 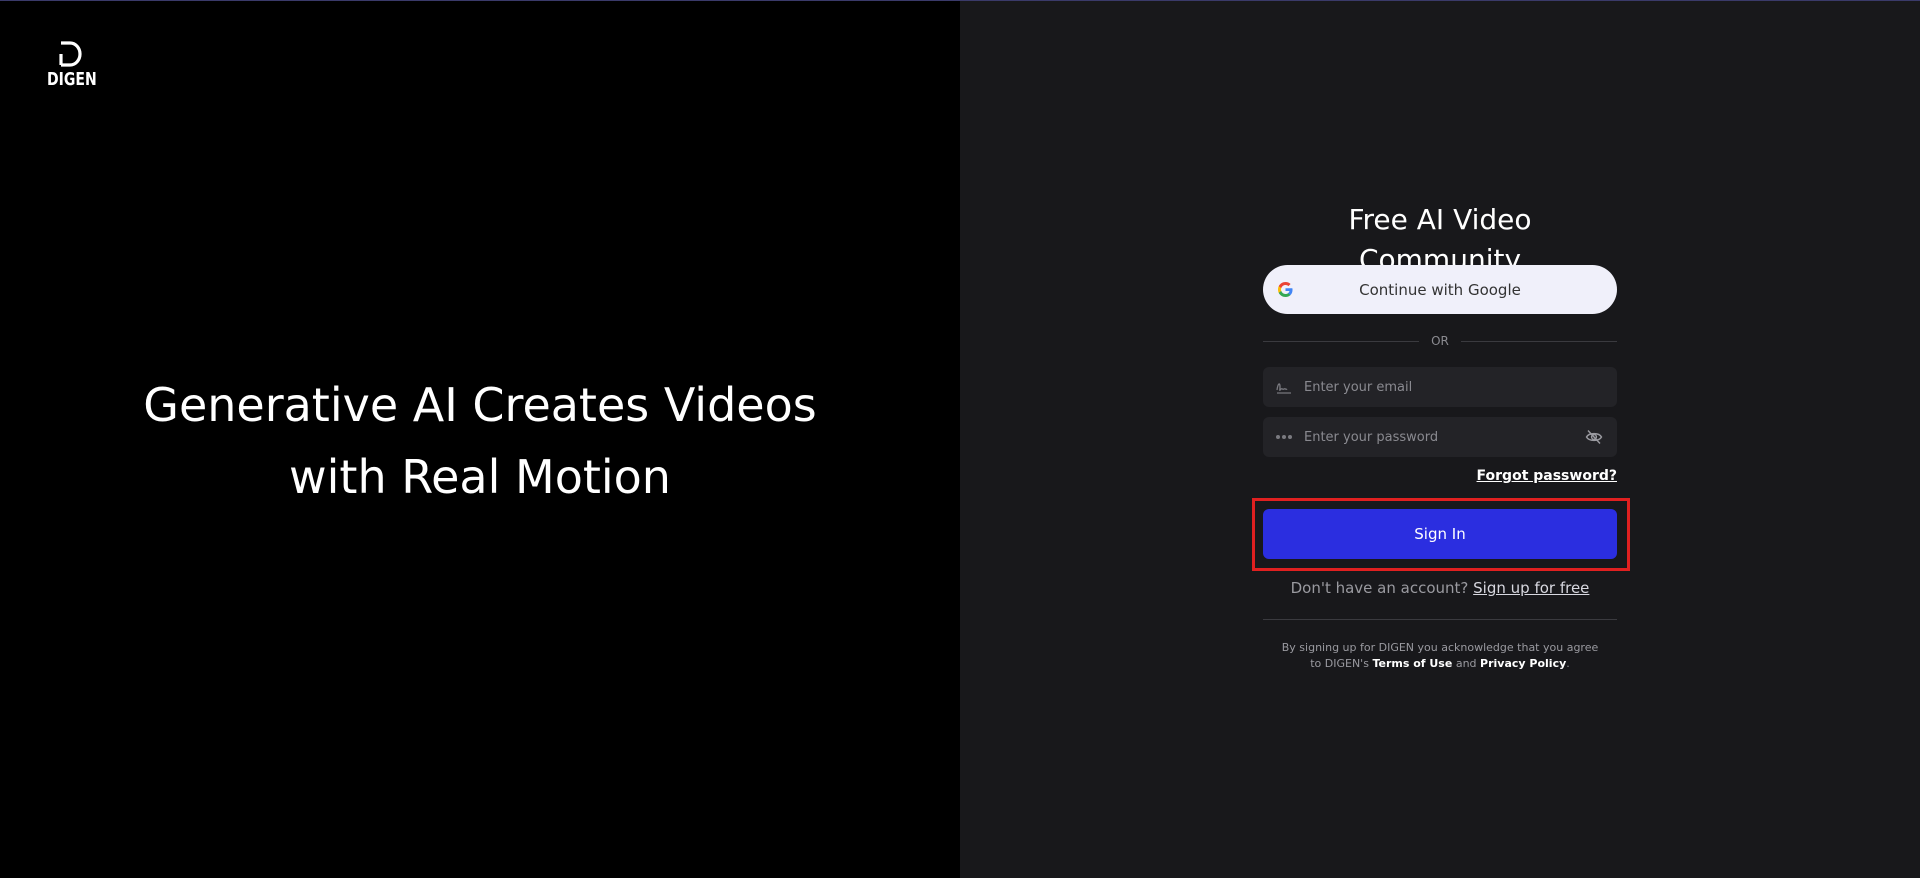 I want to click on google-g-icon, so click(x=1285, y=289).